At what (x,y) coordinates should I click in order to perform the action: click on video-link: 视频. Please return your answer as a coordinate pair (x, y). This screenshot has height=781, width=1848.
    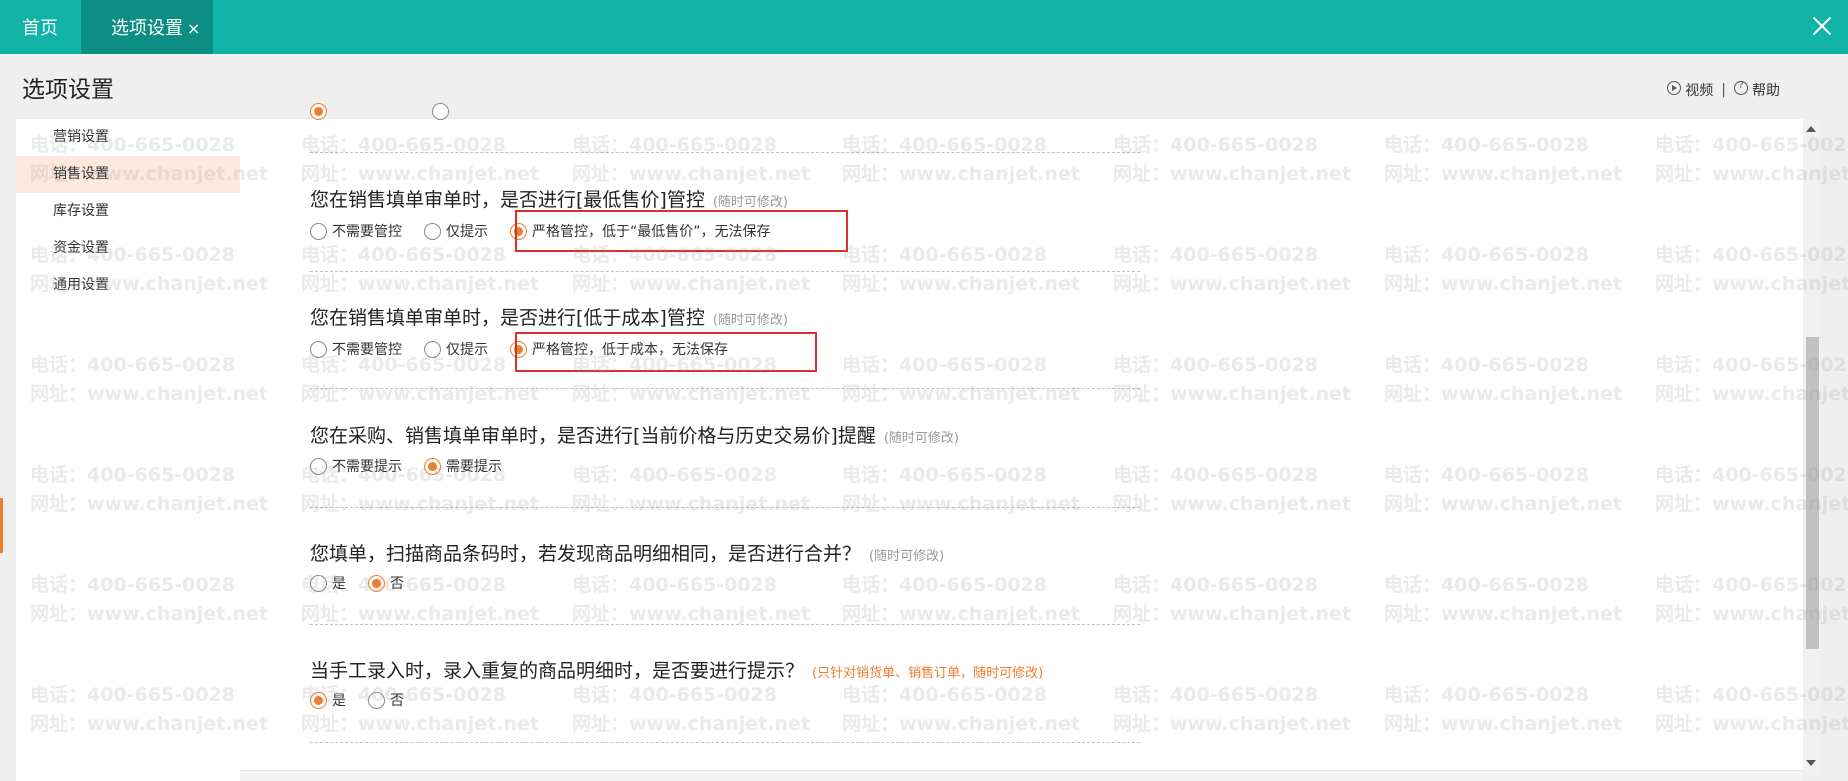
    Looking at the image, I should click on (1690, 90).